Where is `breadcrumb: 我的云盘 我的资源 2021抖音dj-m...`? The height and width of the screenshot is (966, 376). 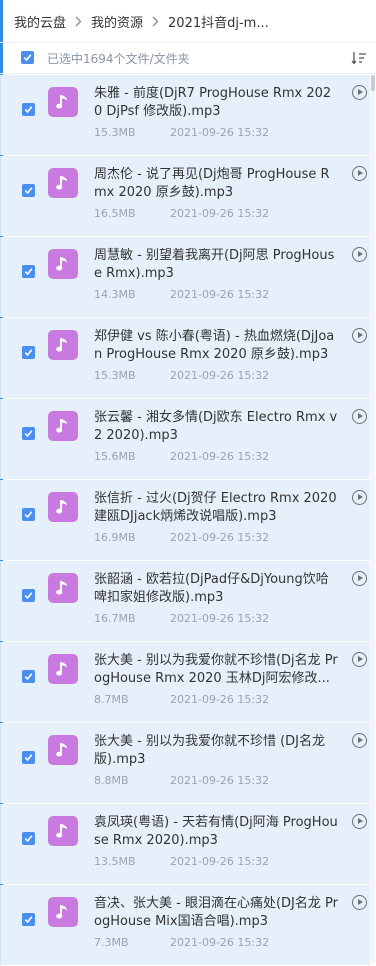
breadcrumb: 我的云盘 我的资源 2021抖音dj-m... is located at coordinates (188, 21).